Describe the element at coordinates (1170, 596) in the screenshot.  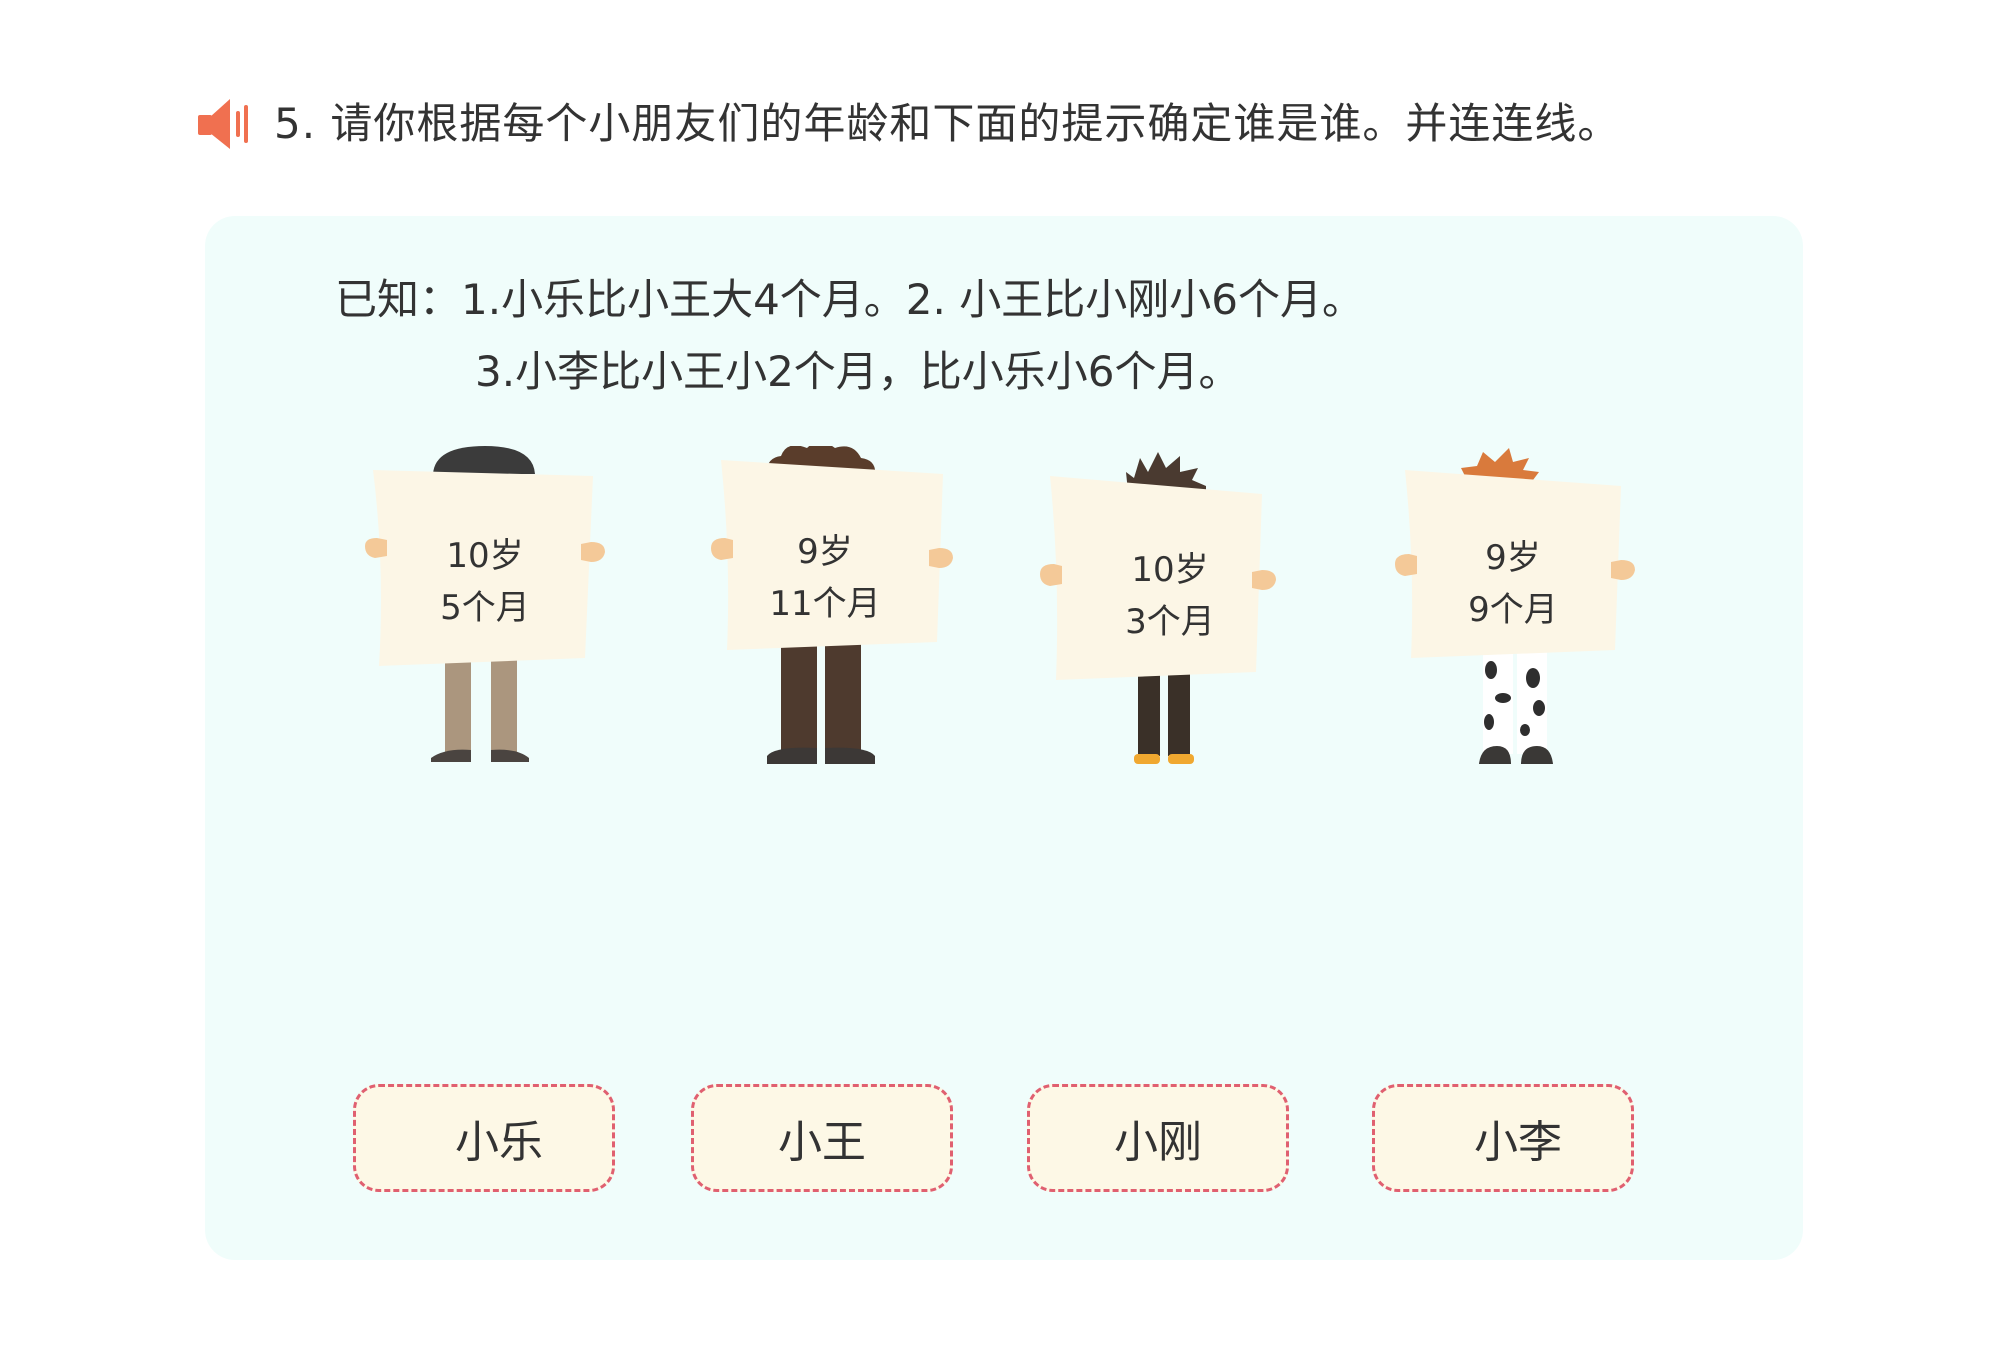
I see `sign-age-3: 10岁 3个月` at that location.